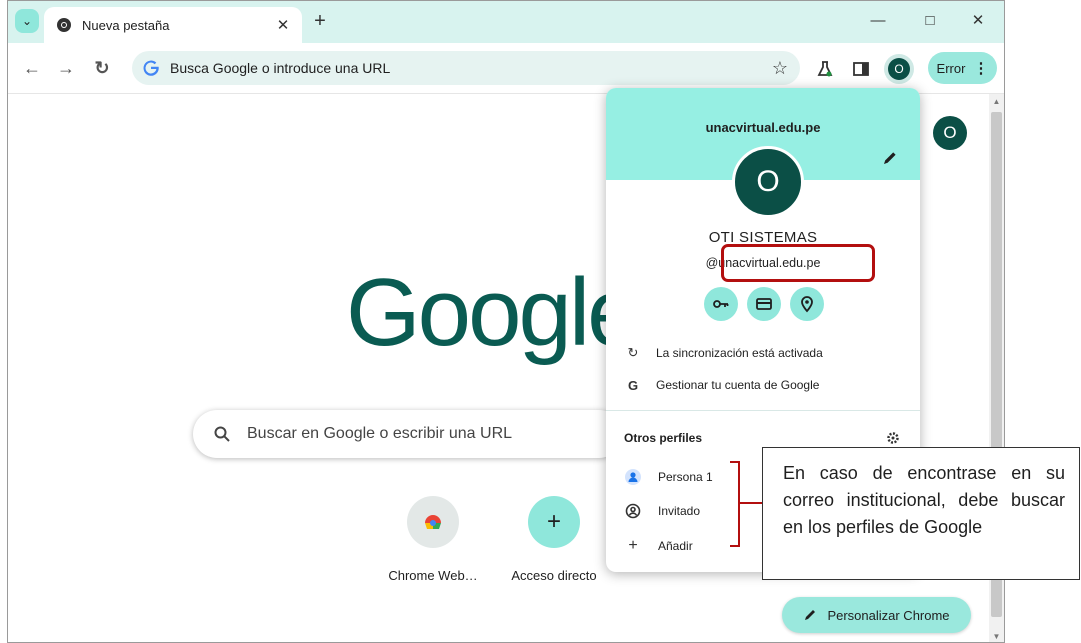 The width and height of the screenshot is (1081, 643). I want to click on profile-label: Añadir, so click(675, 546).